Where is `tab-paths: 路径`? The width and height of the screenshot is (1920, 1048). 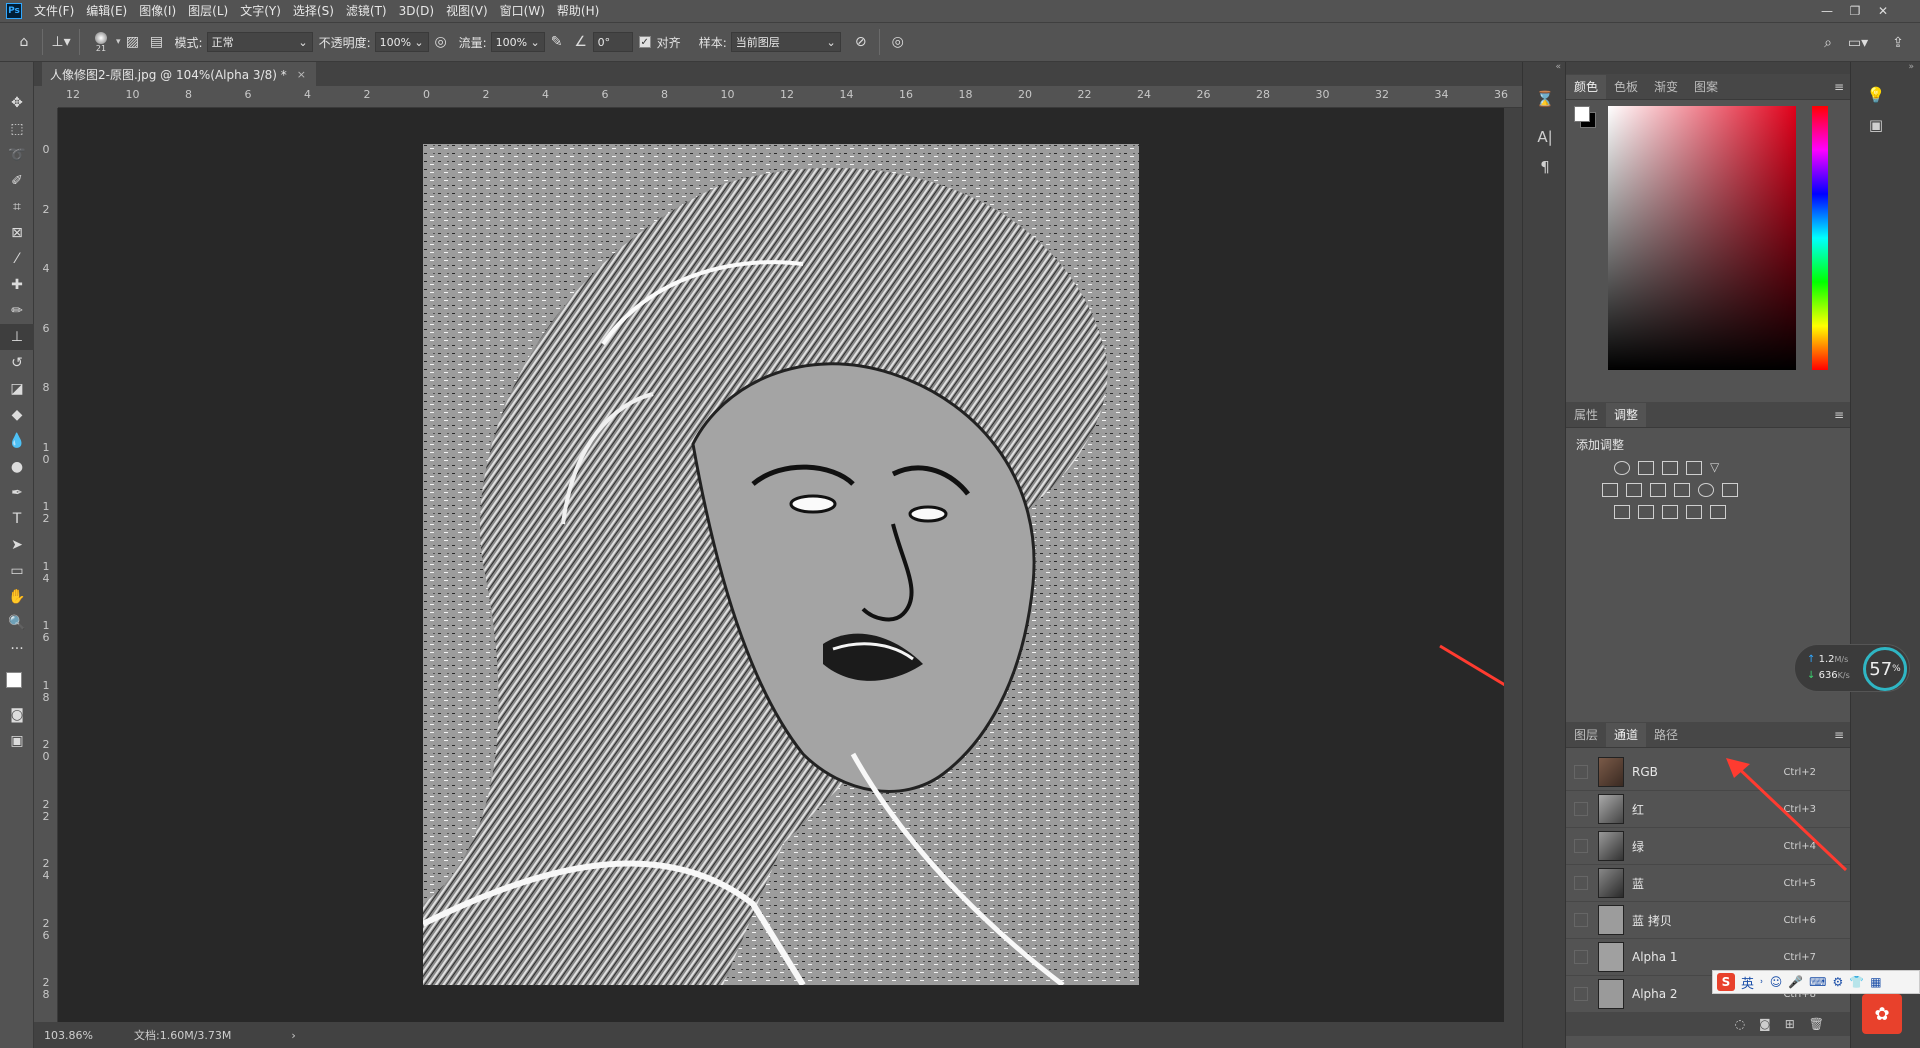
tab-paths: 路径 is located at coordinates (1666, 735).